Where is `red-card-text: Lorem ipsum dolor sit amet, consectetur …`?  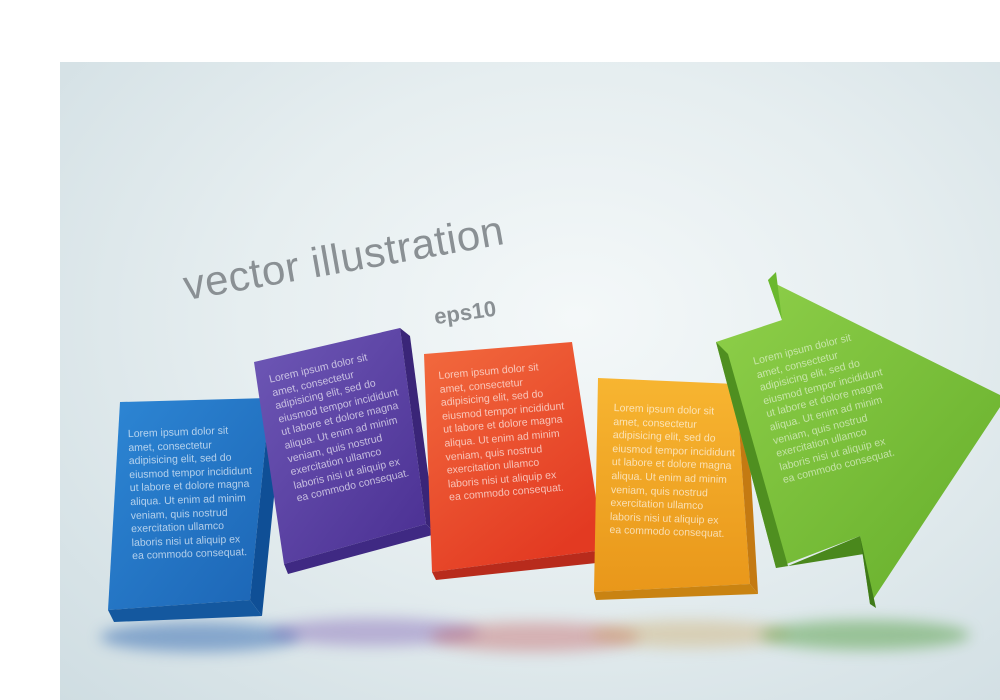
red-card-text: Lorem ipsum dolor sit amet, consectetur … is located at coordinates (501, 432).